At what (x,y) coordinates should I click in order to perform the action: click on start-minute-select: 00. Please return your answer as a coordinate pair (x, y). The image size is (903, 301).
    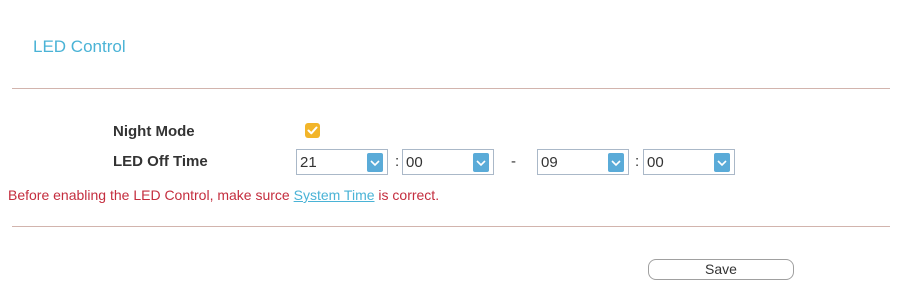
    Looking at the image, I should click on (448, 162).